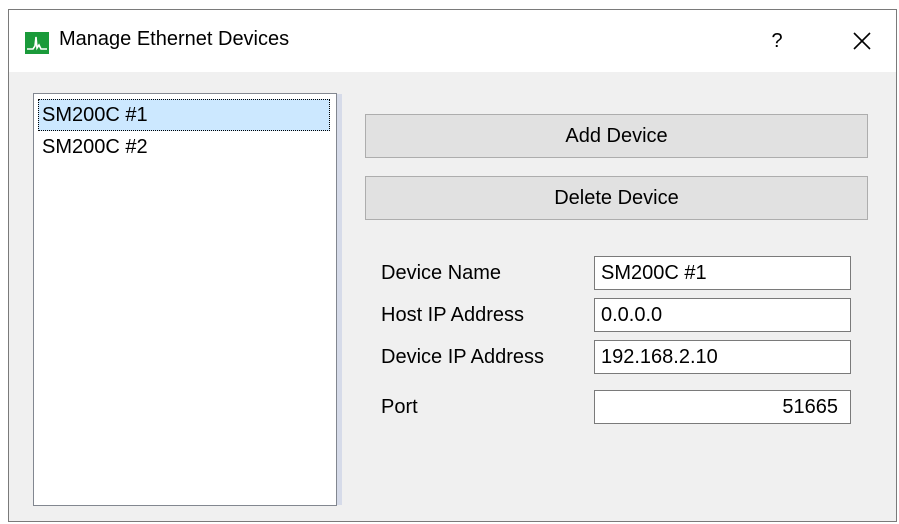 The height and width of the screenshot is (524, 899). Describe the element at coordinates (184, 115) in the screenshot. I see `device-list-item: SM200C #1` at that location.